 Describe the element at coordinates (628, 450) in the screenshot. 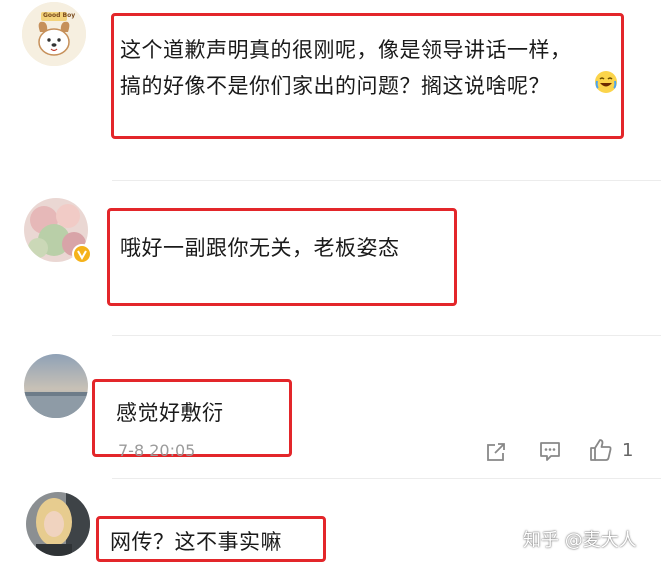

I see `like-count: 1` at that location.